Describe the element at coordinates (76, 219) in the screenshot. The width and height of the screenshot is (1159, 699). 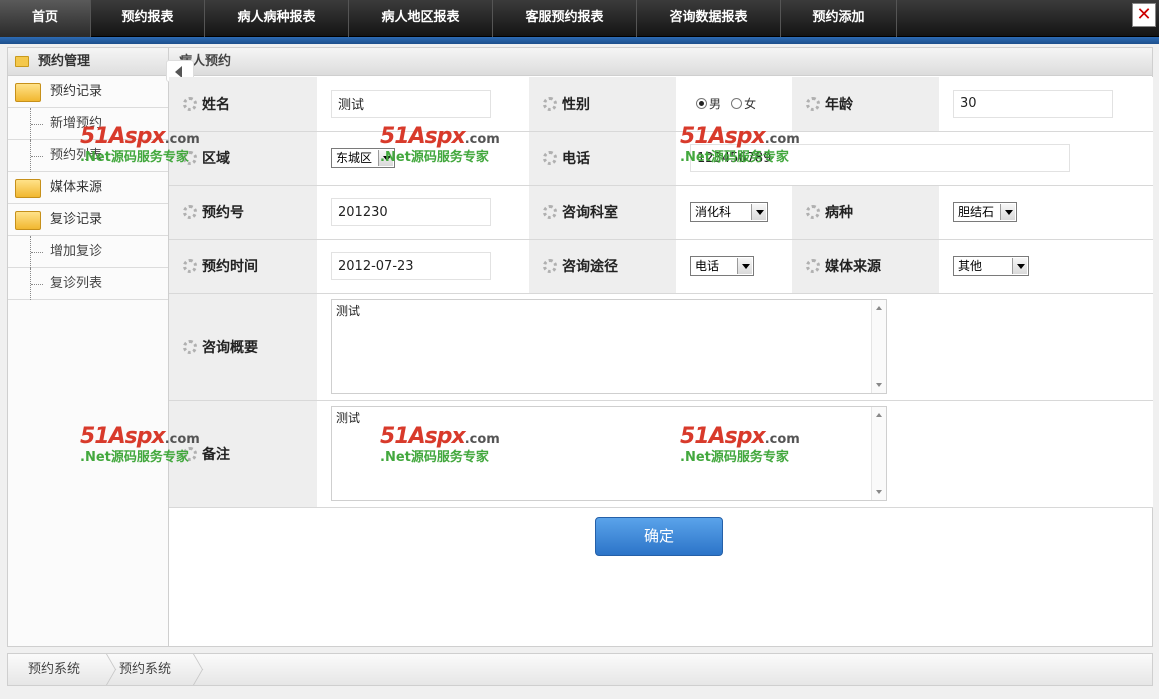
I see `sidebar-item-label: 复诊记录` at that location.